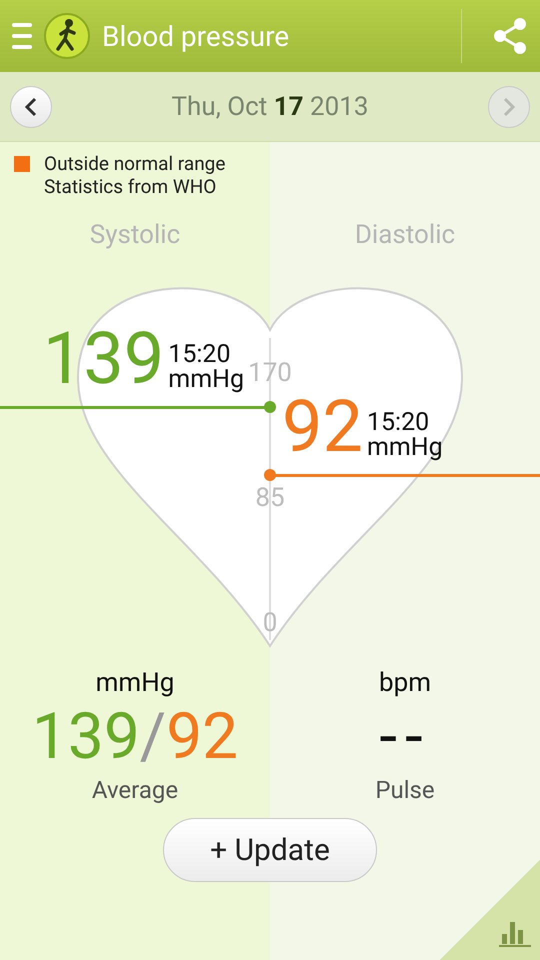 This screenshot has width=540, height=960. I want to click on unit-label: bpm, so click(405, 683).